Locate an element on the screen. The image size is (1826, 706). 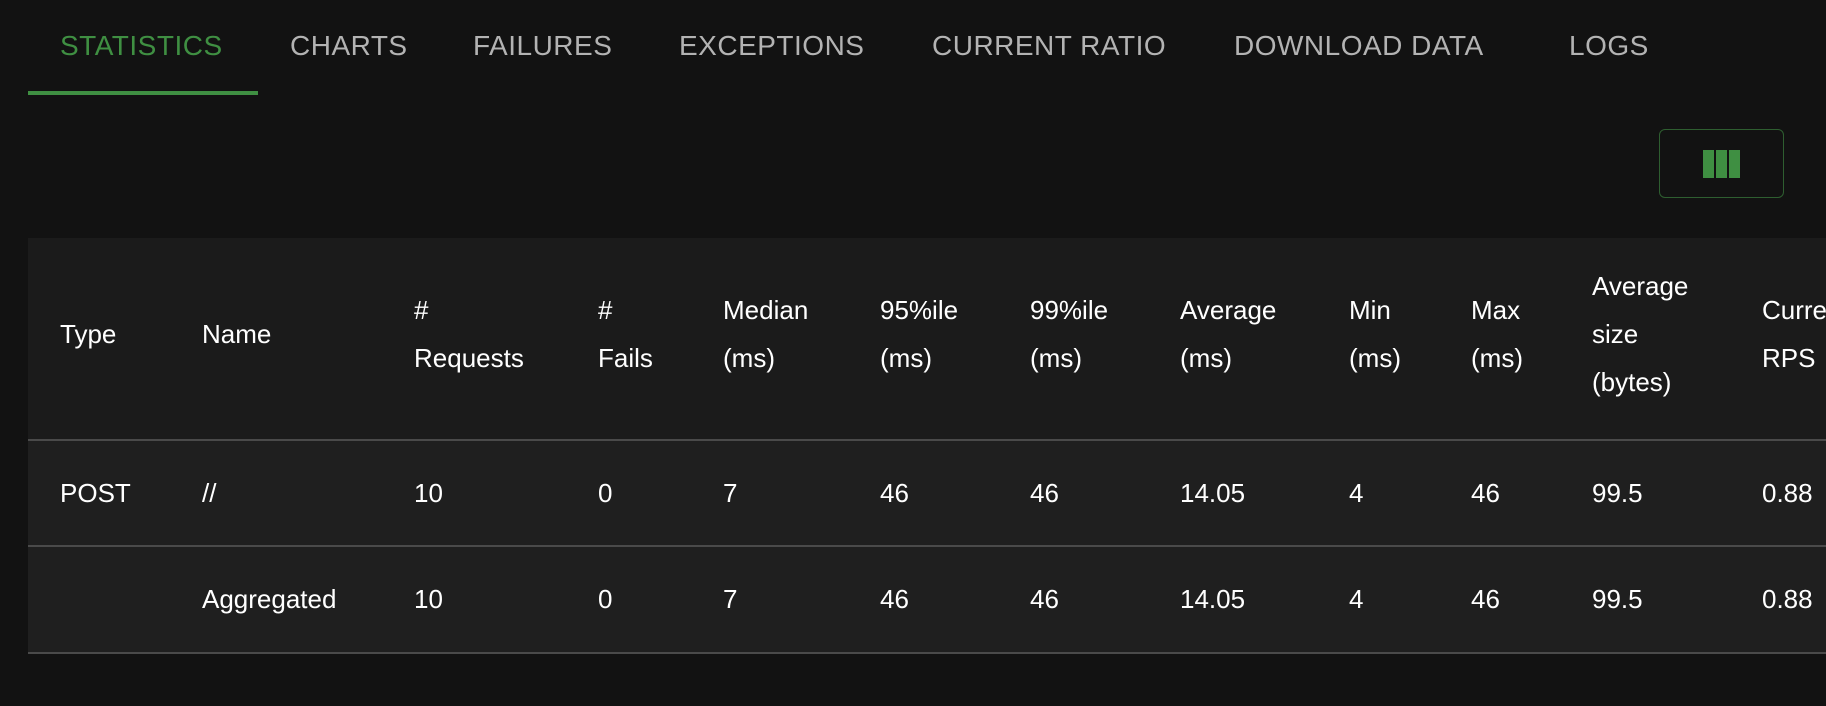
tab-exceptions: EXCEPTIONS is located at coordinates (771, 46).